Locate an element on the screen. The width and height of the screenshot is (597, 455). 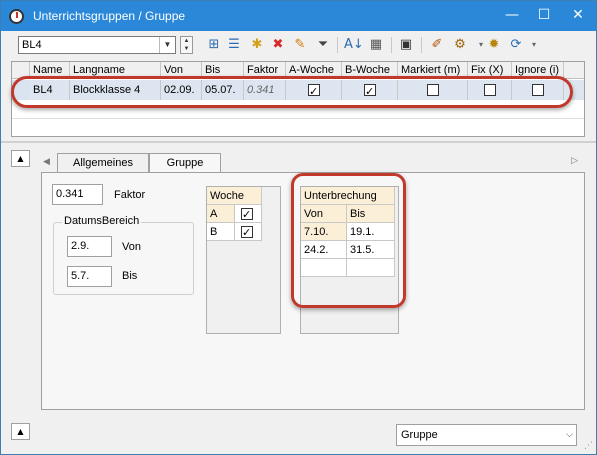
column-header-faktor: Faktor is located at coordinates (265, 70).